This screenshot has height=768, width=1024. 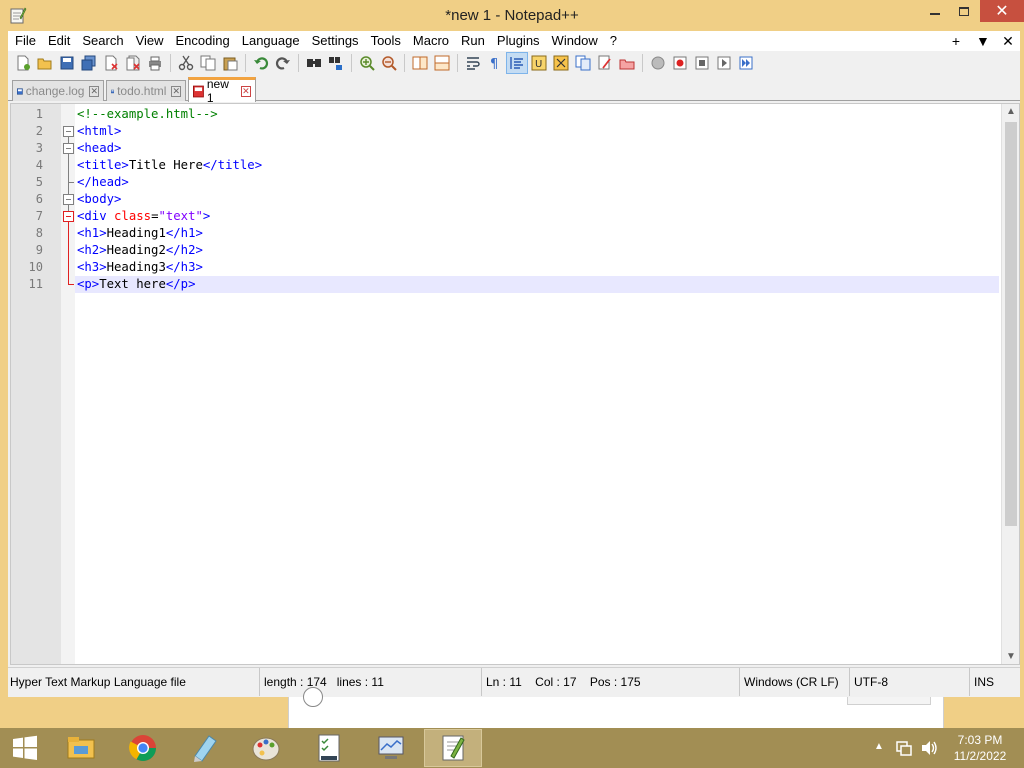 I want to click on paste-button, so click(x=230, y=63).